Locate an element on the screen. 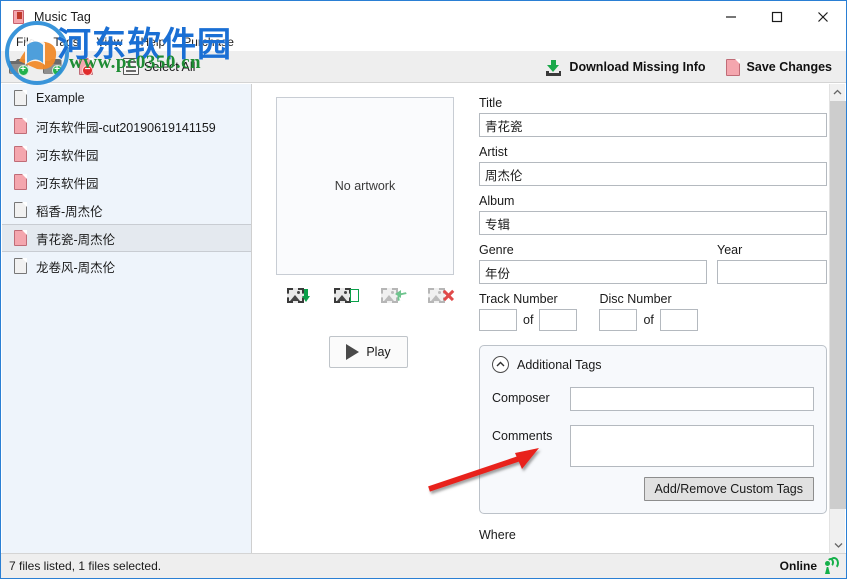 This screenshot has height=579, width=847. list-item: 稻香-周杰伦 is located at coordinates (126, 210).